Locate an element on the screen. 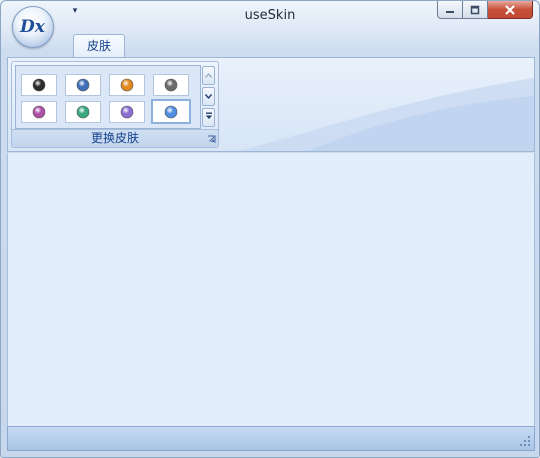 The height and width of the screenshot is (458, 540). maximize-icon is located at coordinates (475, 9).